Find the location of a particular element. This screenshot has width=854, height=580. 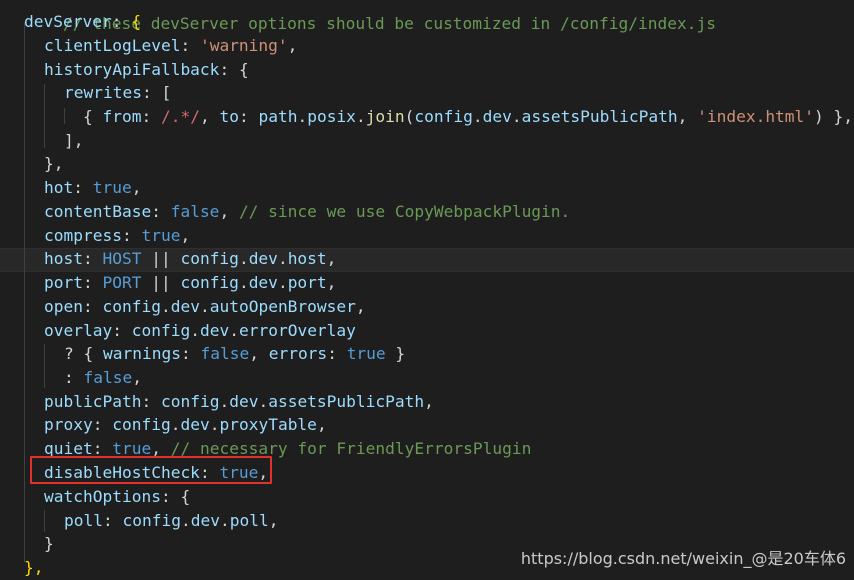

code-line: hot: true, is located at coordinates (92, 188).